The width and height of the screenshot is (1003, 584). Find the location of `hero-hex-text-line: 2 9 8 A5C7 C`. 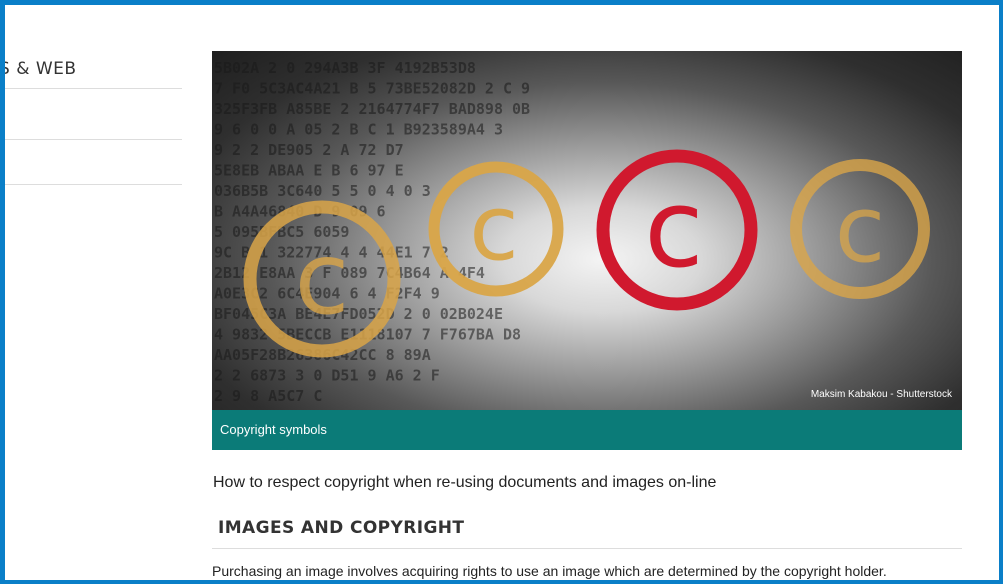

hero-hex-text-line: 2 9 8 A5C7 C is located at coordinates (268, 396).